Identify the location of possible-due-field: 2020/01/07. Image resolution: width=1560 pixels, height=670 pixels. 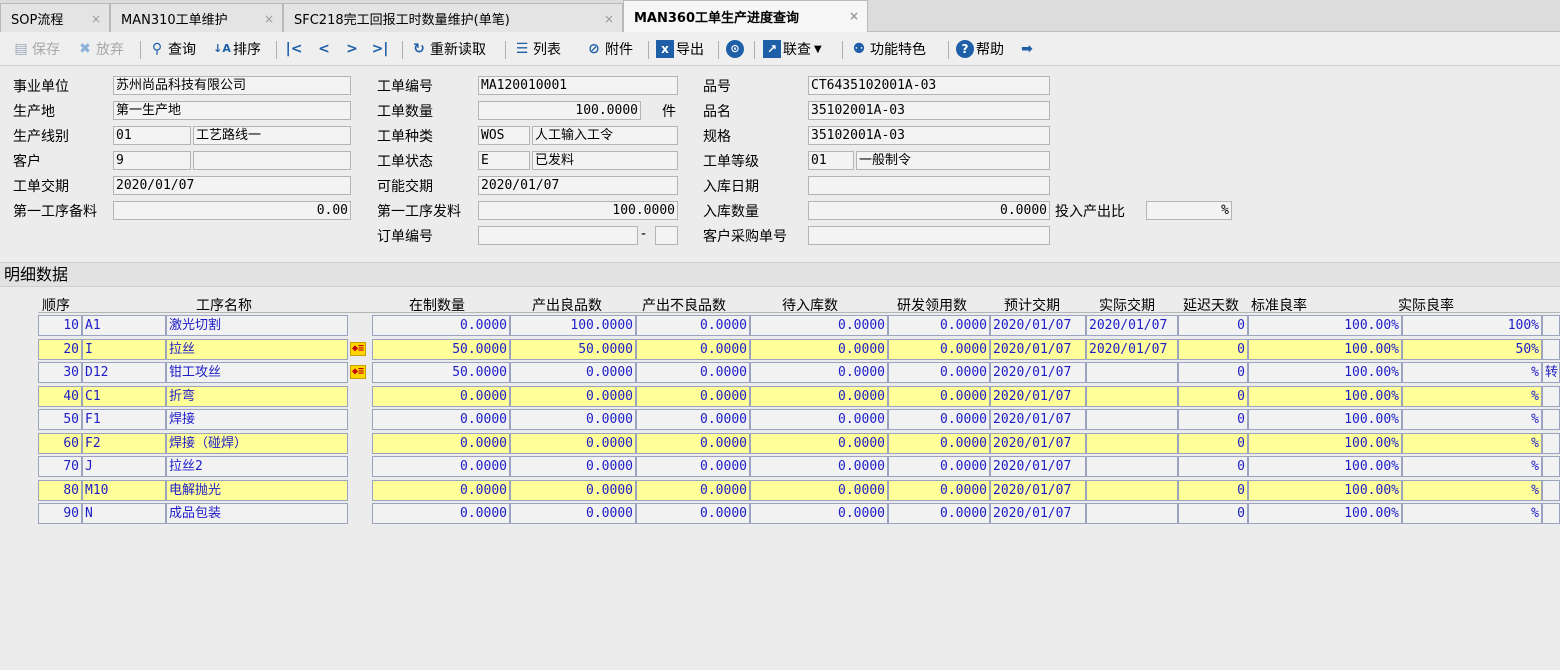
(578, 185).